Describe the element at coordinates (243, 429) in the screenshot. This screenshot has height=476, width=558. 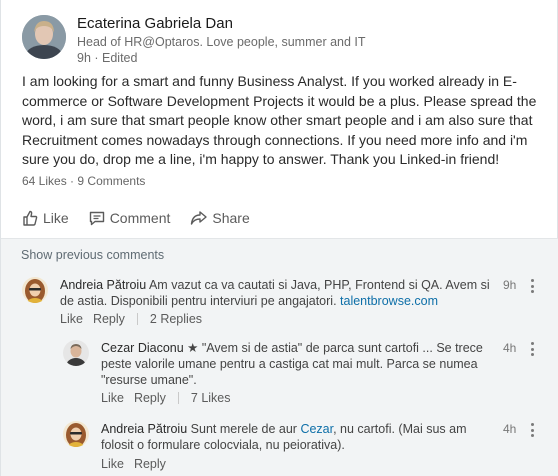
I see `comment-text-before: Sunt merele de aur` at that location.